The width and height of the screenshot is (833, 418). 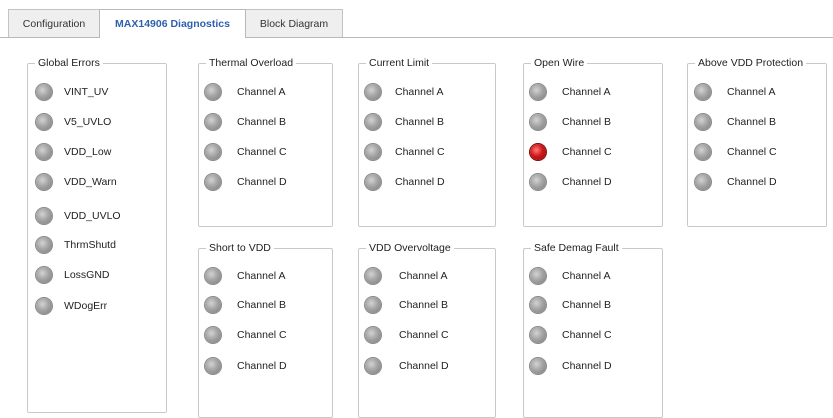 What do you see at coordinates (576, 248) in the screenshot?
I see `safe-demag-fault-title: Safe Demag Fault` at bounding box center [576, 248].